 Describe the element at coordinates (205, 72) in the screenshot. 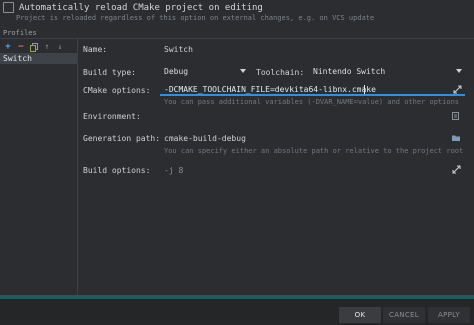

I see `build-type-select: Debug` at that location.